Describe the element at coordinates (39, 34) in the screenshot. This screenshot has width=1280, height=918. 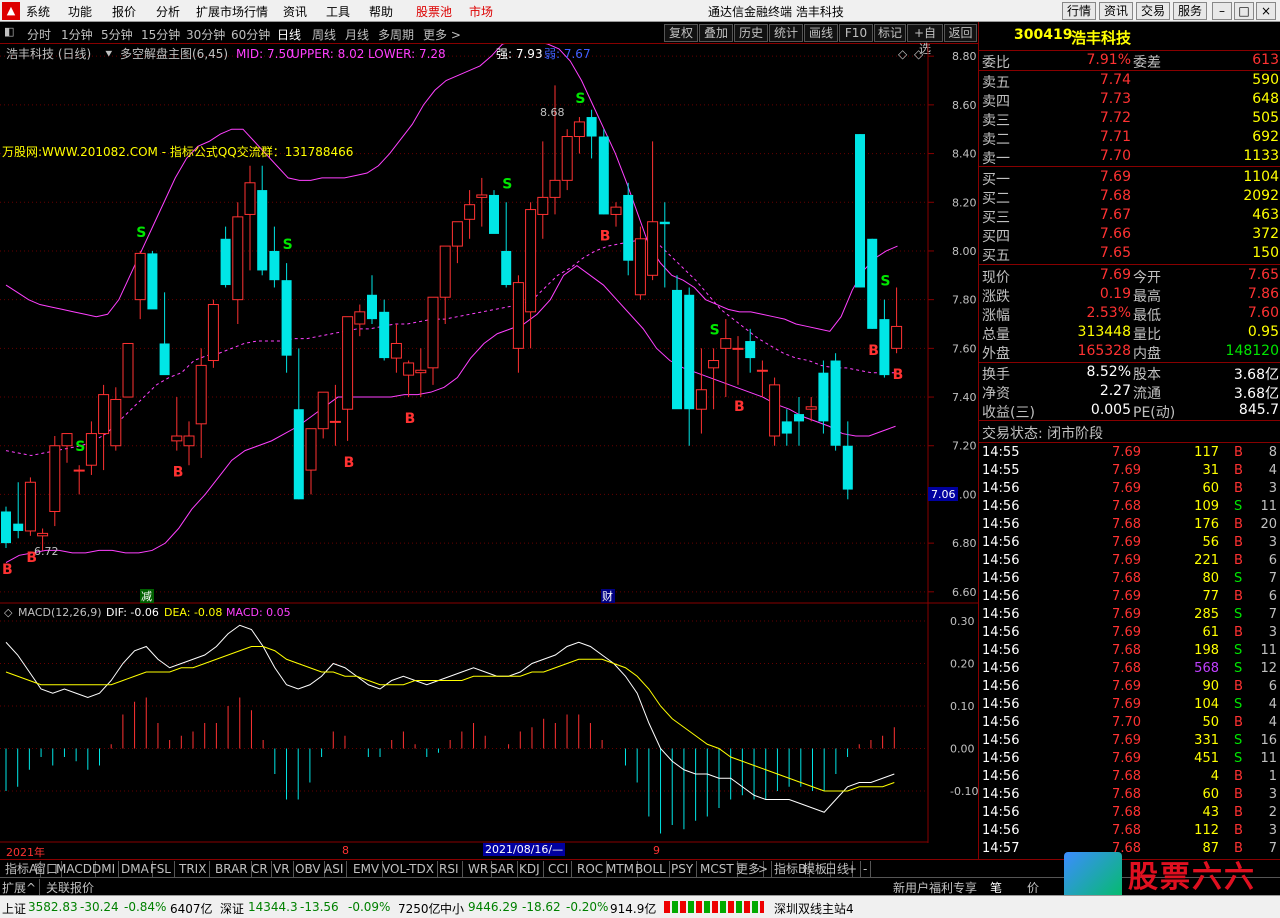
I see `period-tab-intraday: 分时` at that location.